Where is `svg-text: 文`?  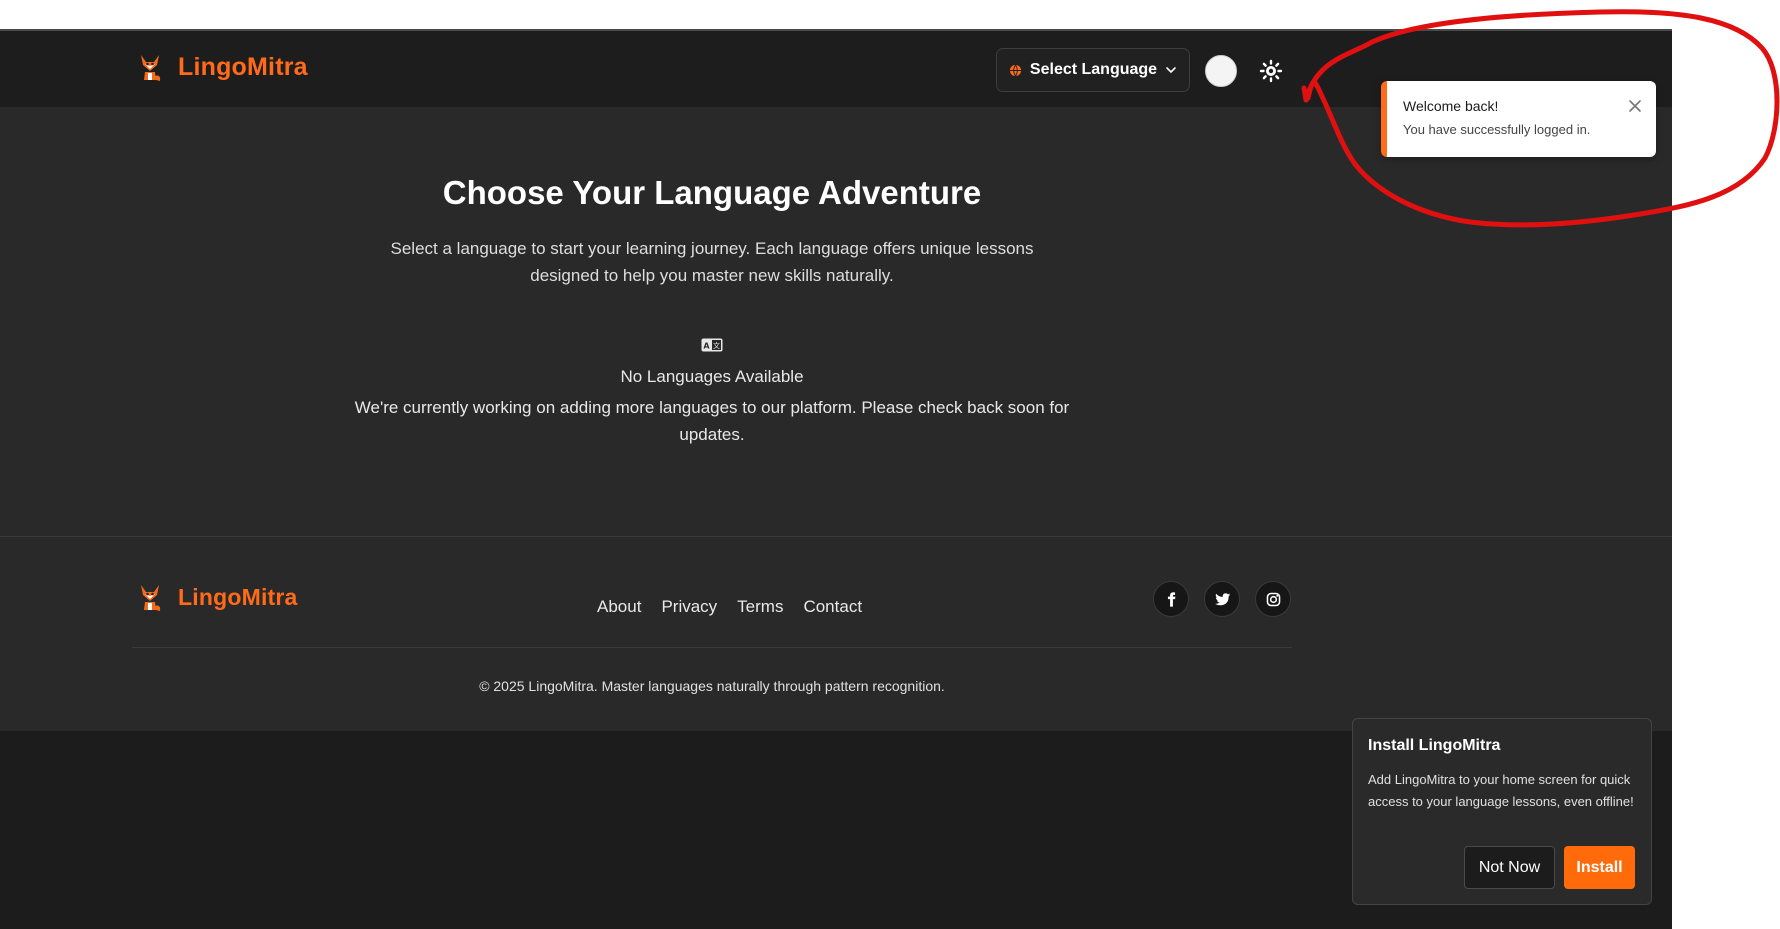 svg-text: 文 is located at coordinates (716, 345).